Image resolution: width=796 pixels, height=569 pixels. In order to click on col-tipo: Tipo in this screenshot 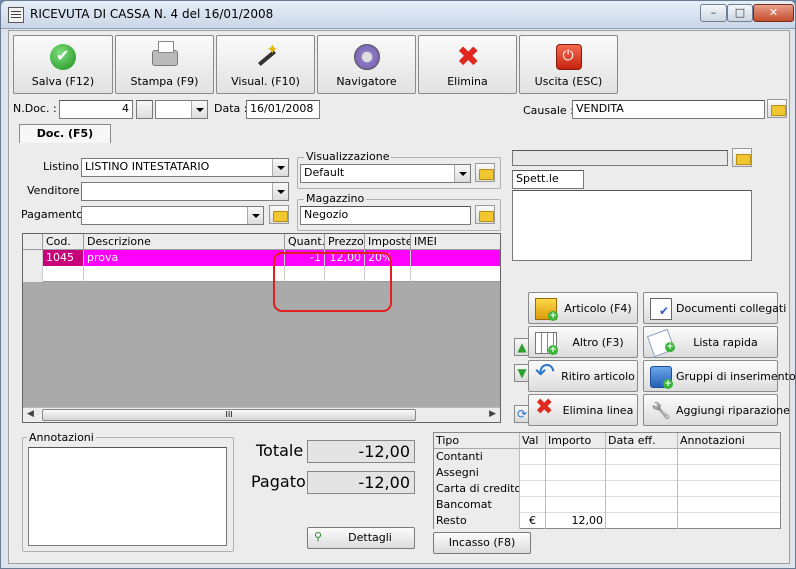, I will do `click(477, 441)`.